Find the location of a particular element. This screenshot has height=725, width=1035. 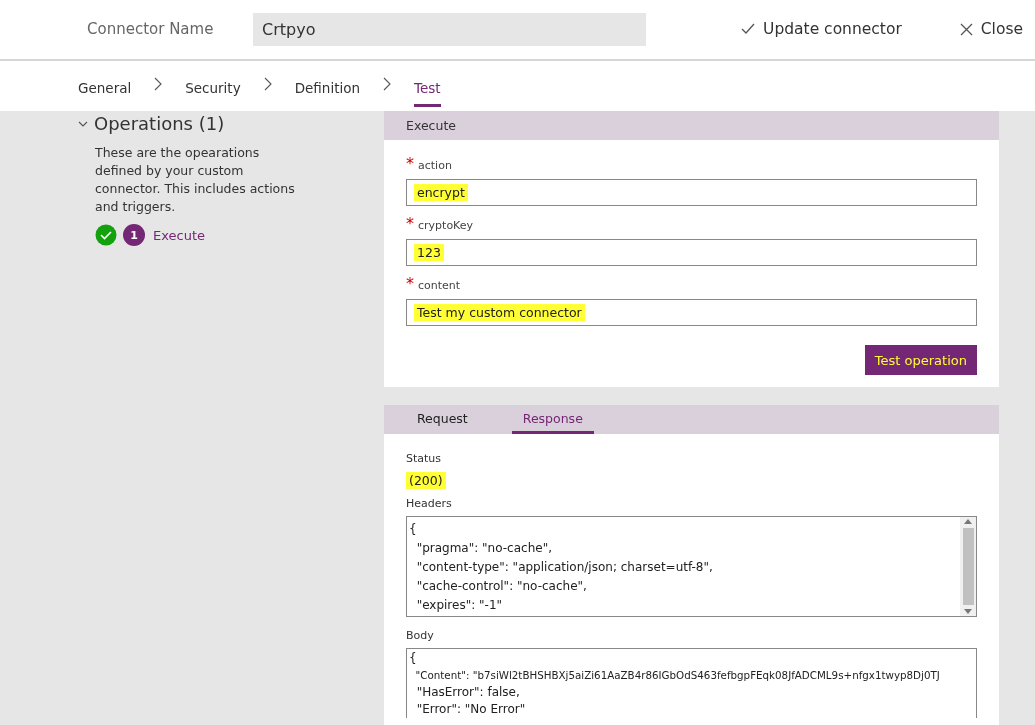

down-arrow-icon is located at coordinates (968, 611).